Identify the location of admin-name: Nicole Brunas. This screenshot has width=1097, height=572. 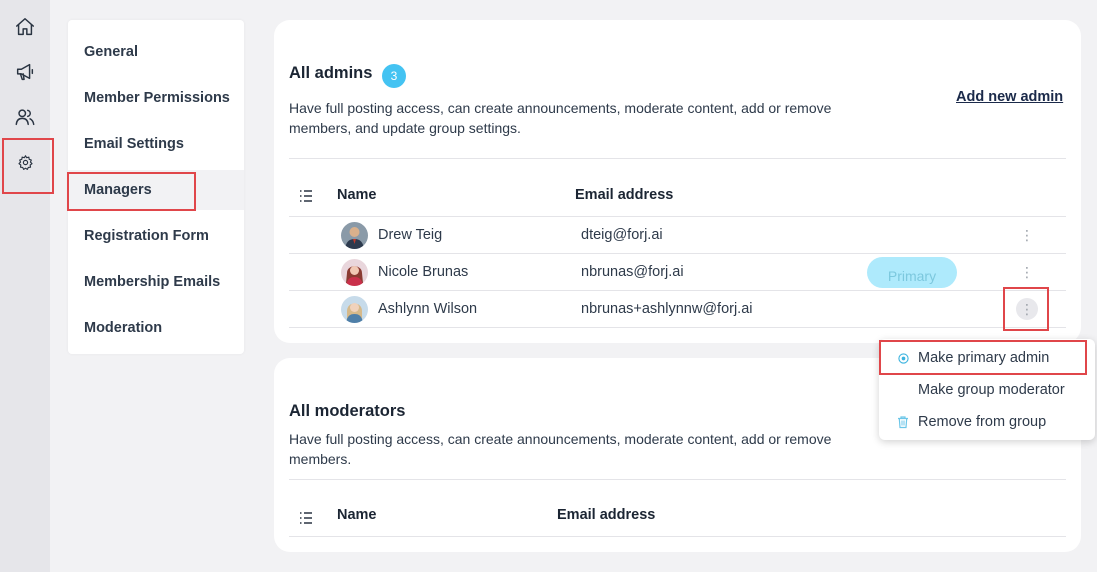
(423, 272).